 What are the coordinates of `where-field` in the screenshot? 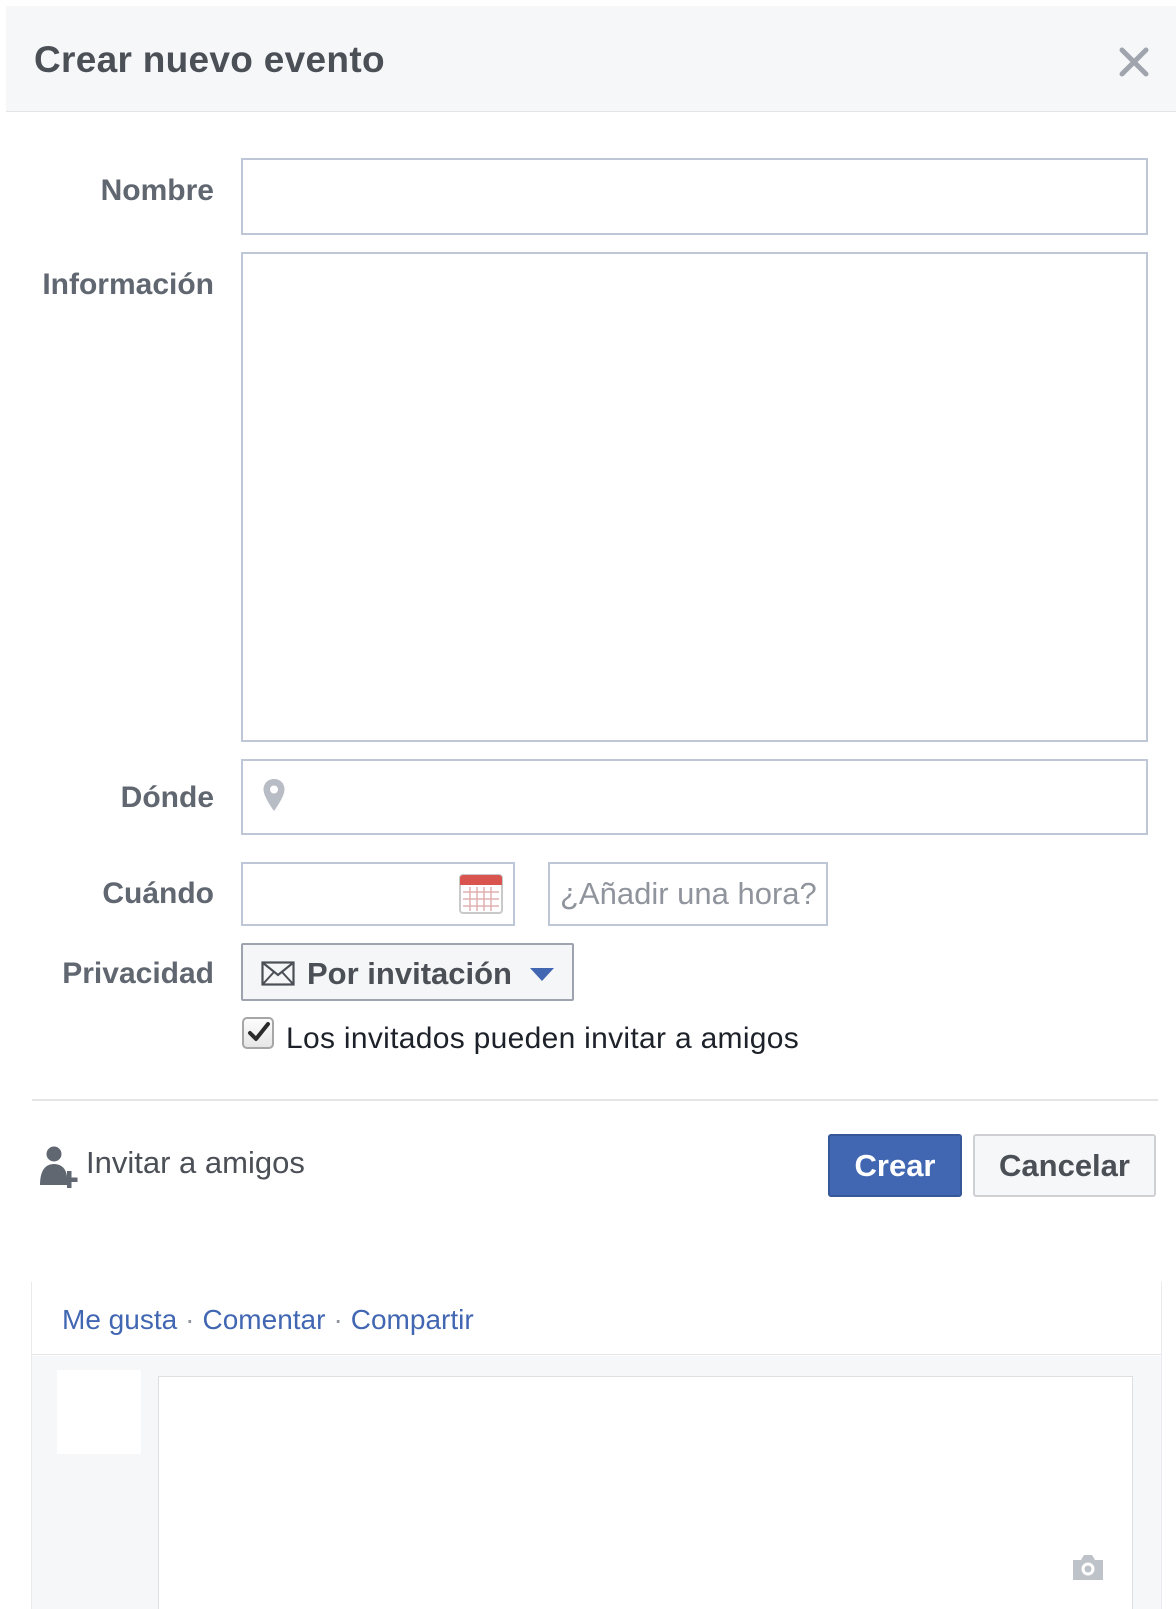 It's located at (694, 797).